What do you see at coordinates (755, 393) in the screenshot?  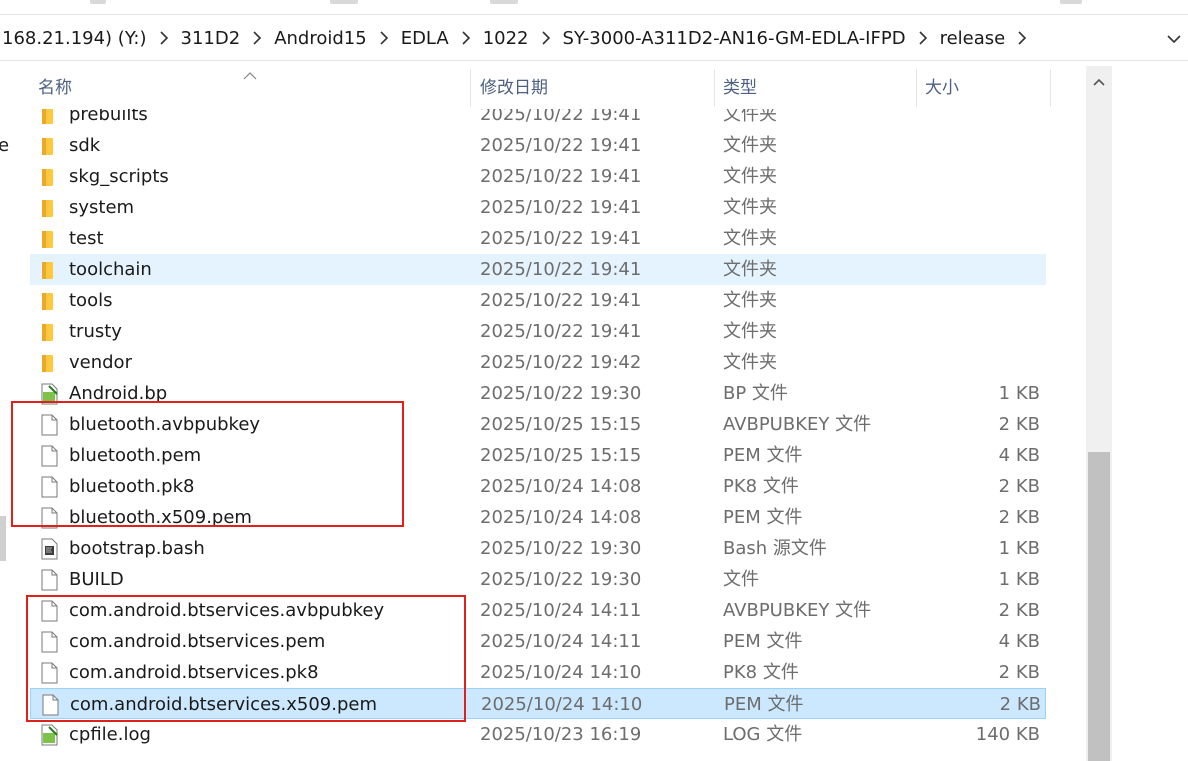 I see `file-type: BP 文件` at bounding box center [755, 393].